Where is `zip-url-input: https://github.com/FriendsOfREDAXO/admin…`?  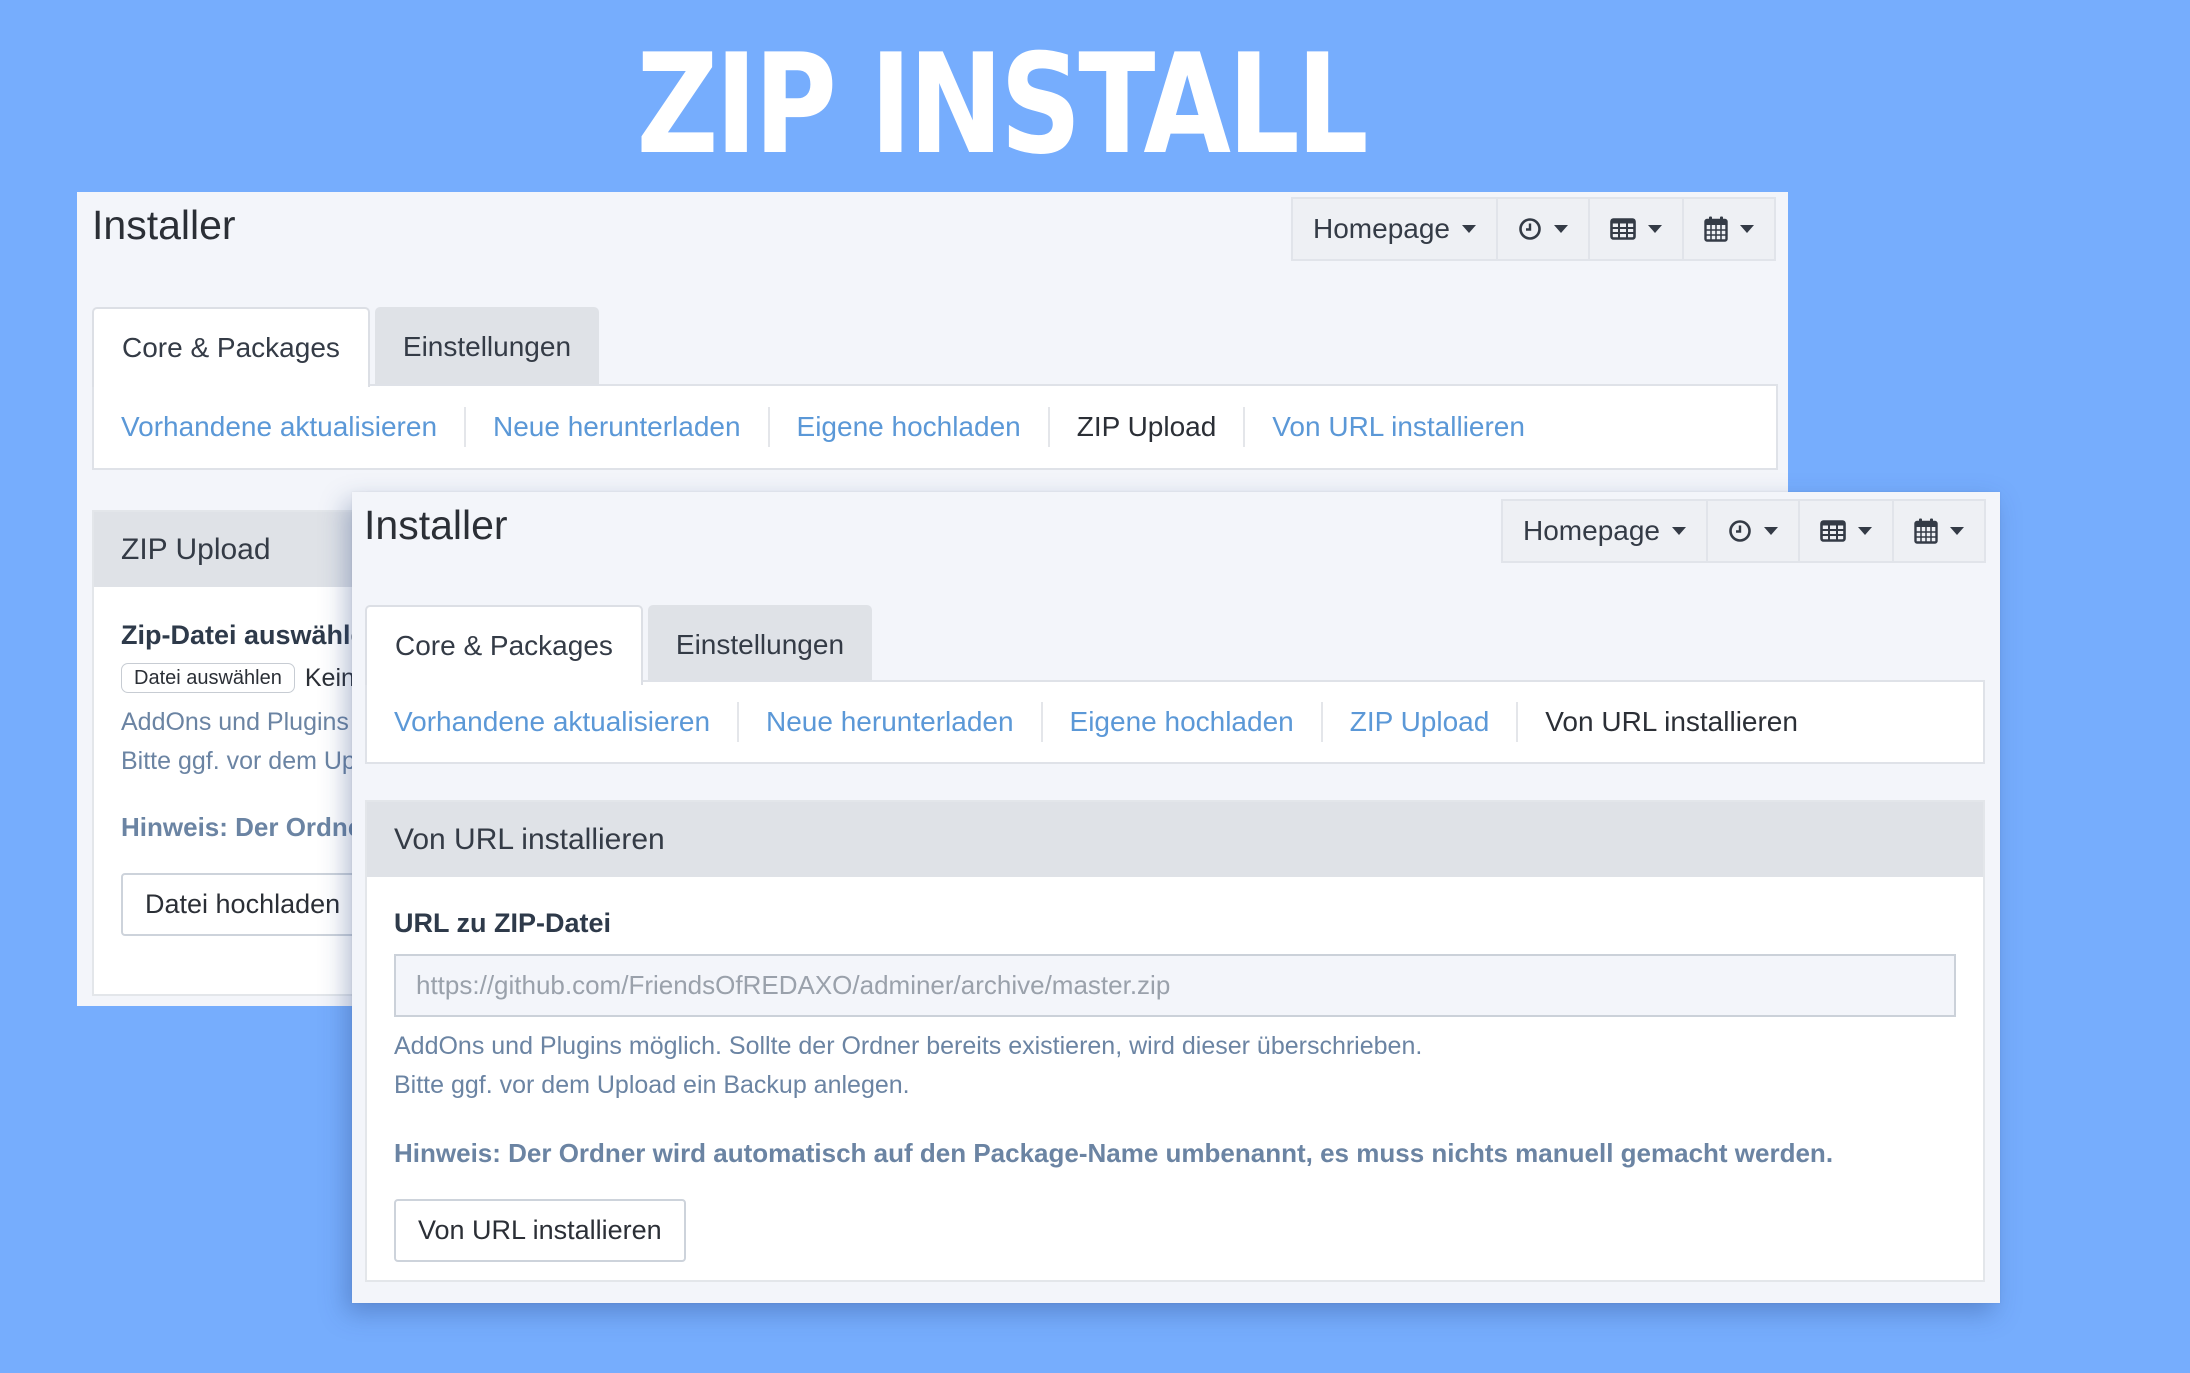
zip-url-input: https://github.com/FriendsOfREDAXO/admin… is located at coordinates (1175, 985).